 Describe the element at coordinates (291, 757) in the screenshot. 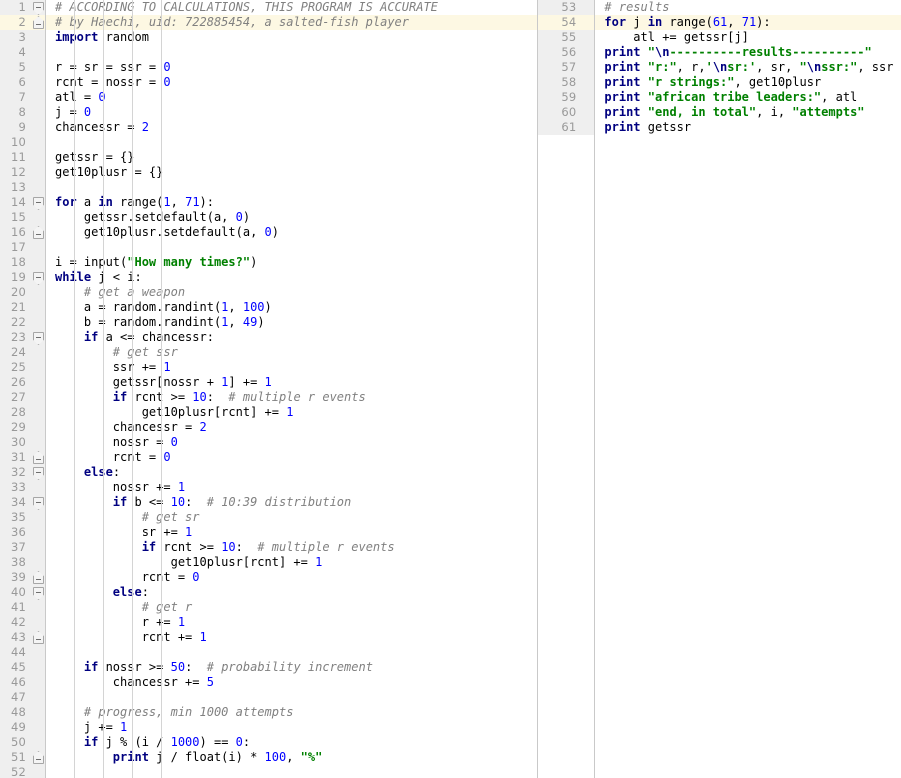

I see `code-text: print j / float(i) * 100, "%"` at that location.